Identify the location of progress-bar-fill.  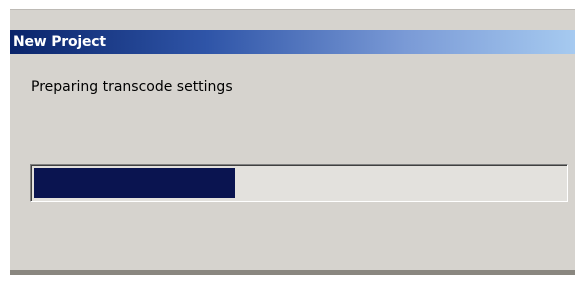
(134, 183).